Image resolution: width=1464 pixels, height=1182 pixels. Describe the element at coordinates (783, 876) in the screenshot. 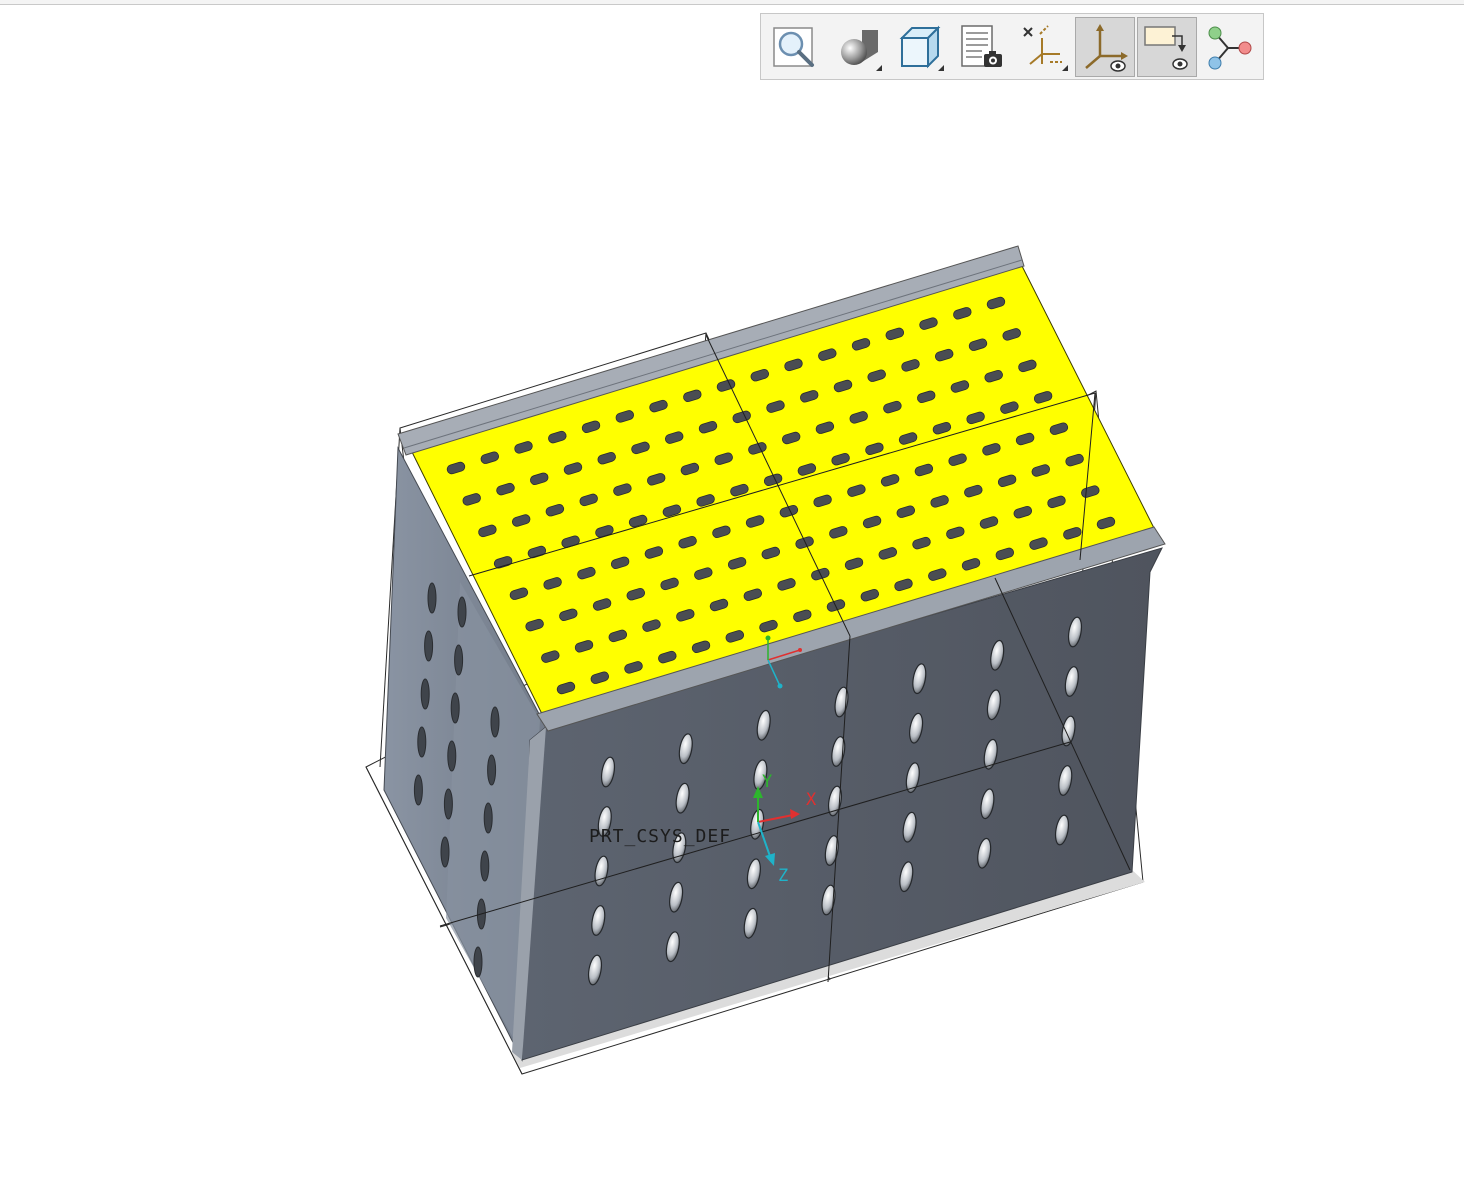

I see `csys-z-axis-label: Z` at that location.